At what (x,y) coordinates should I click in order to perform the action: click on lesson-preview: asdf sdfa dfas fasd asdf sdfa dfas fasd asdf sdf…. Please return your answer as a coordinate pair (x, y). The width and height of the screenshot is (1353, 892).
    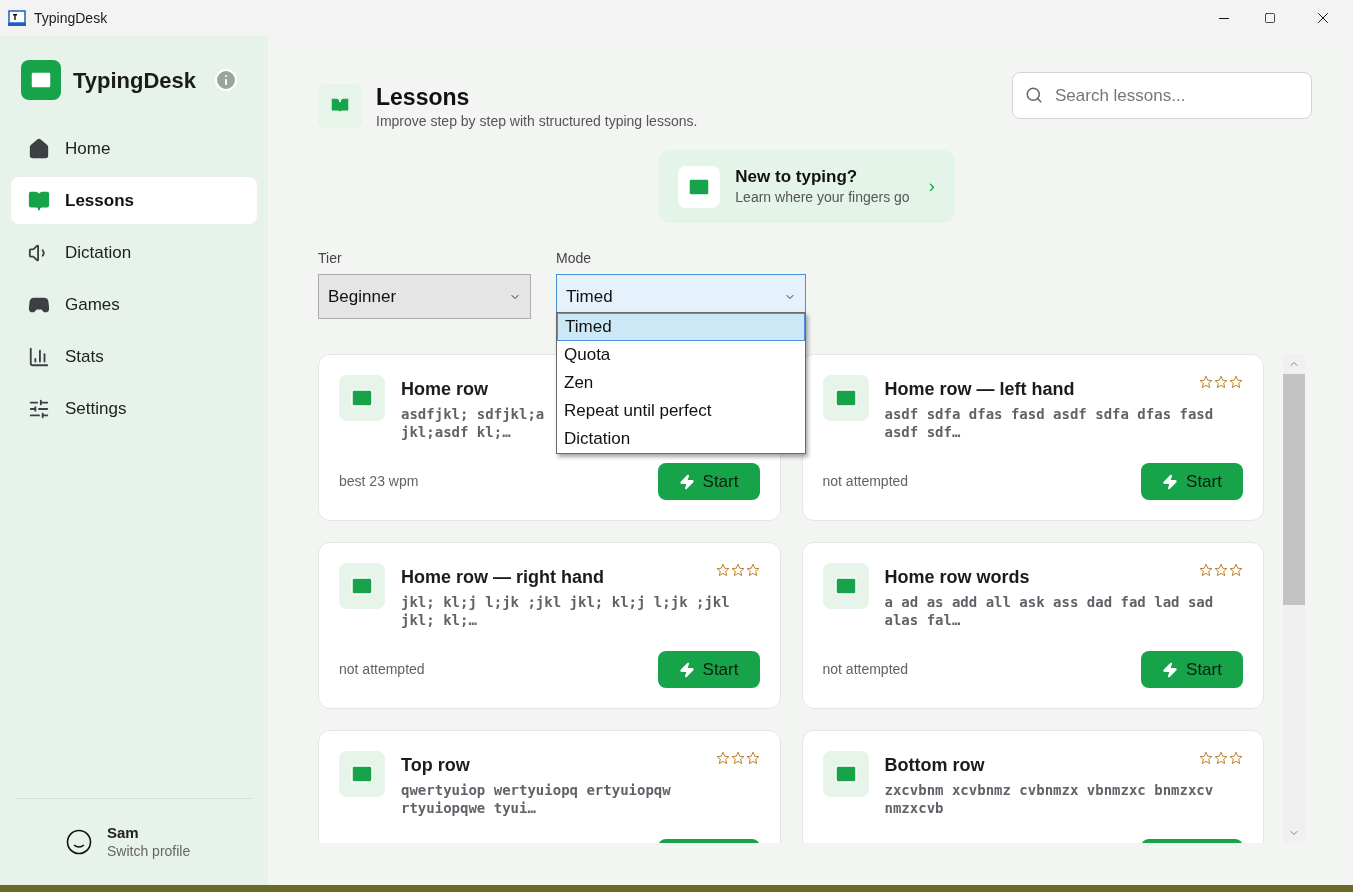
    Looking at the image, I should click on (1049, 423).